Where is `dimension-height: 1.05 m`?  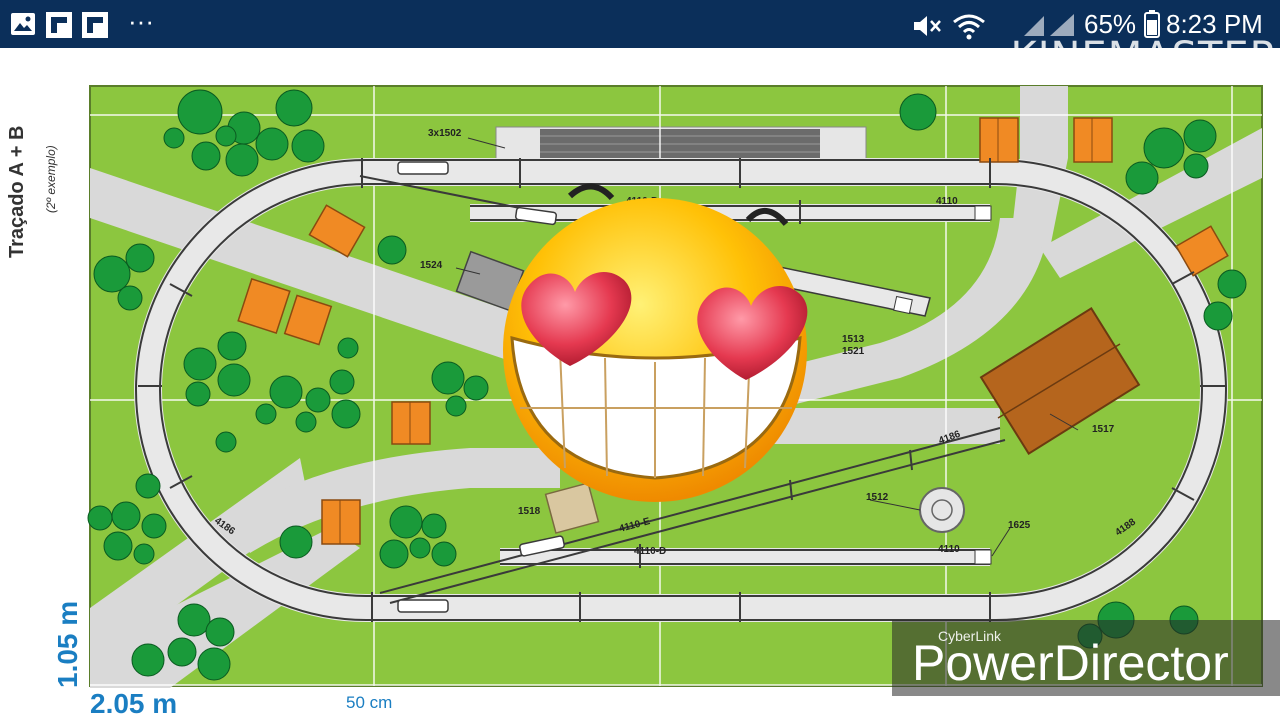 dimension-height: 1.05 m is located at coordinates (67, 644).